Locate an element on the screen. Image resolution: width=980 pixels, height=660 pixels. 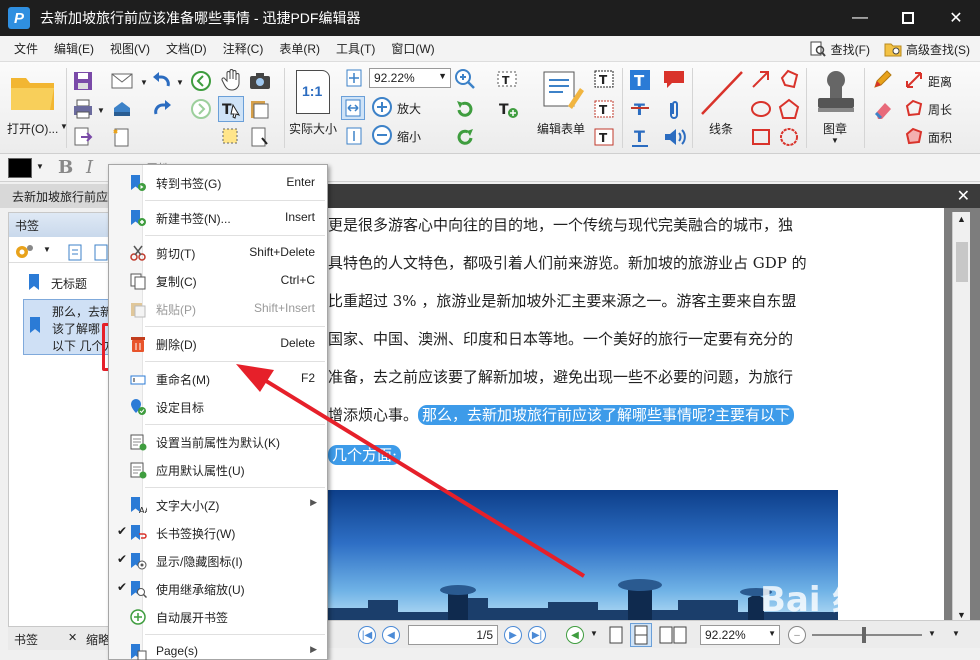
ellipse-tool-icon is located at coordinates (761, 109).